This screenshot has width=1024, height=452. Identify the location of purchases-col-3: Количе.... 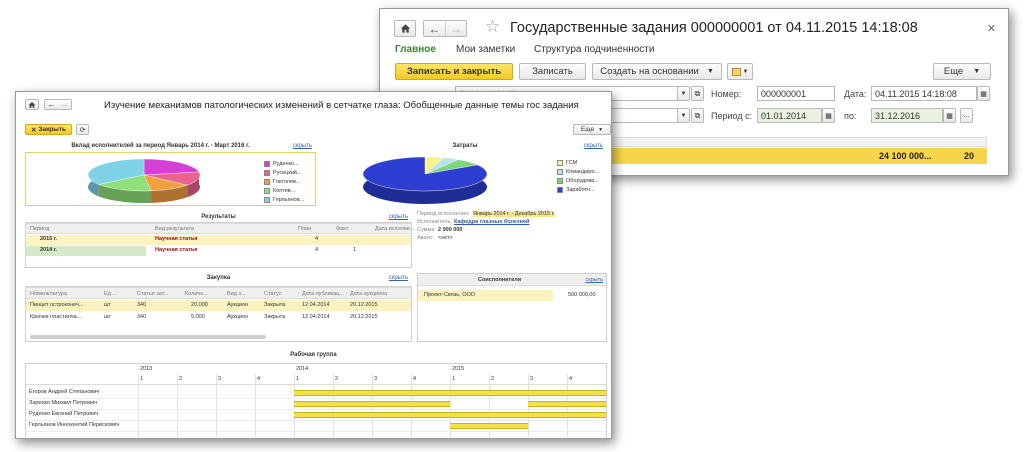
(196, 294).